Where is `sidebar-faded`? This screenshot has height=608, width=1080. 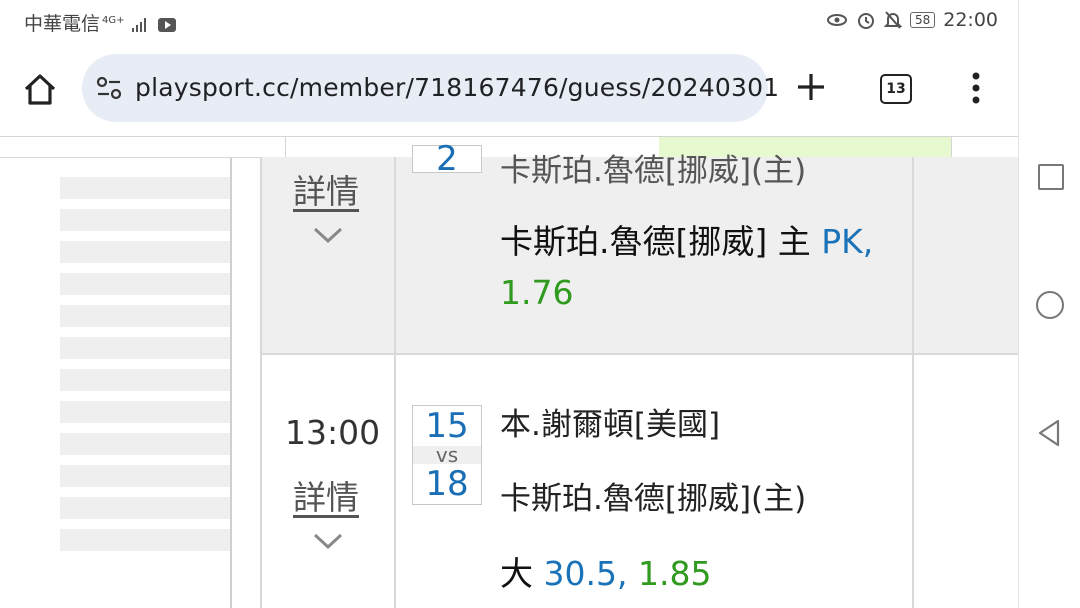 sidebar-faded is located at coordinates (145, 387).